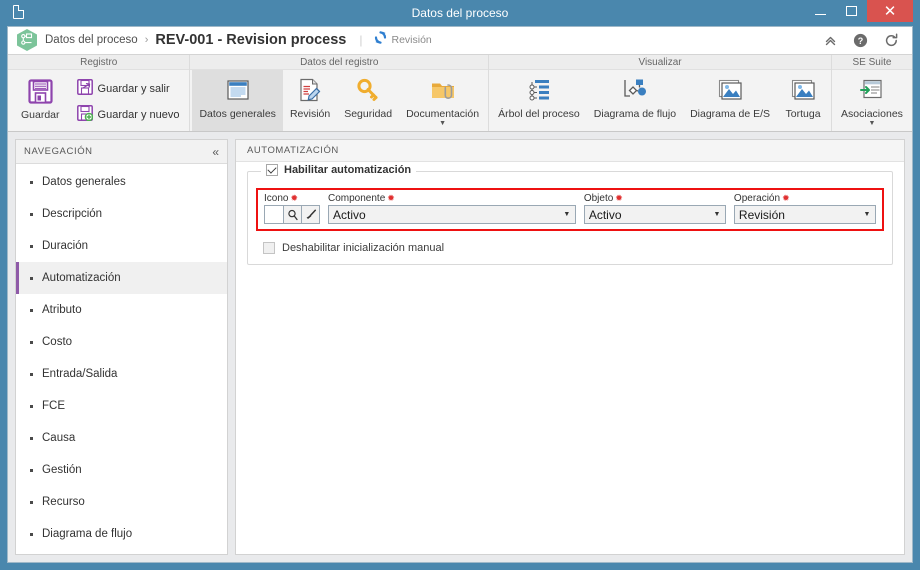  What do you see at coordinates (63, 502) in the screenshot?
I see `sidebar-item-label: Recurso` at bounding box center [63, 502].